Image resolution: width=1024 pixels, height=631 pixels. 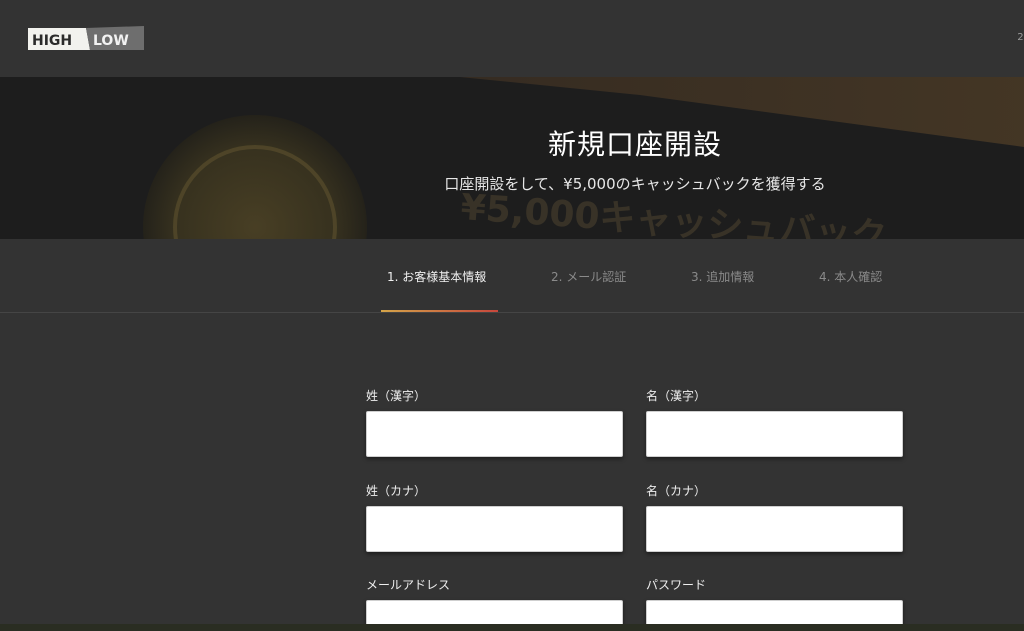 What do you see at coordinates (588, 276) in the screenshot?
I see `step-email-verification: 2. メール認証` at bounding box center [588, 276].